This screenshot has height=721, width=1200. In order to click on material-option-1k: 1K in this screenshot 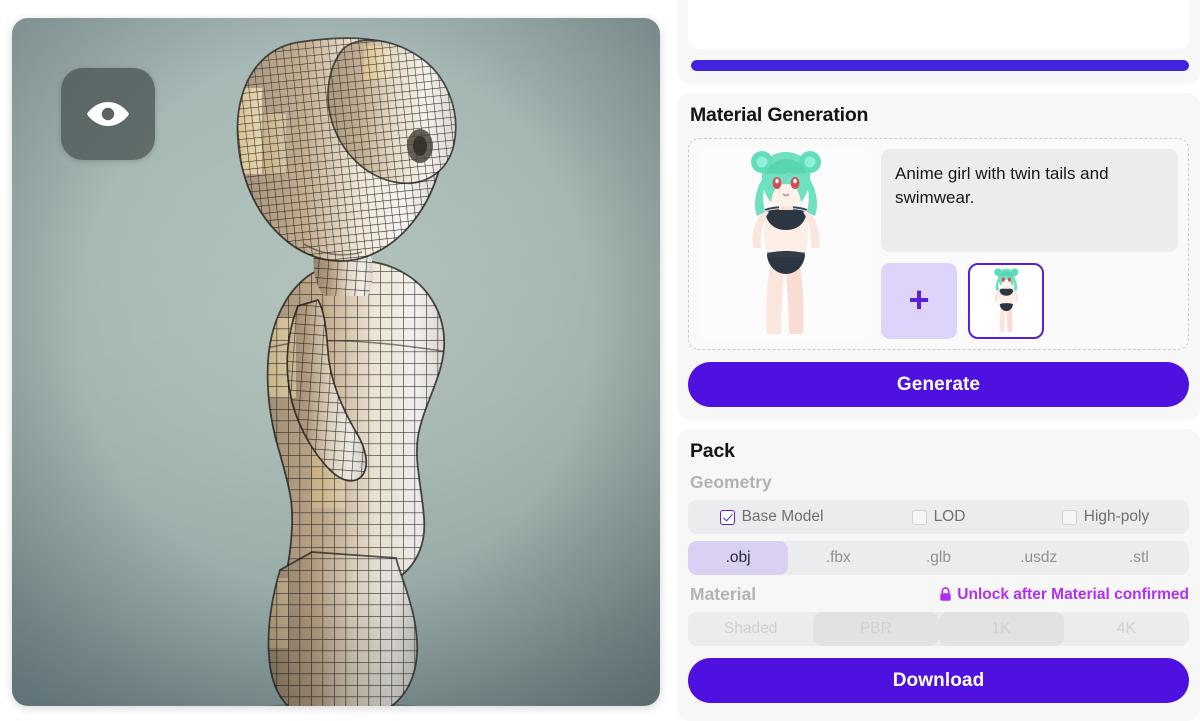, I will do `click(1001, 629)`.